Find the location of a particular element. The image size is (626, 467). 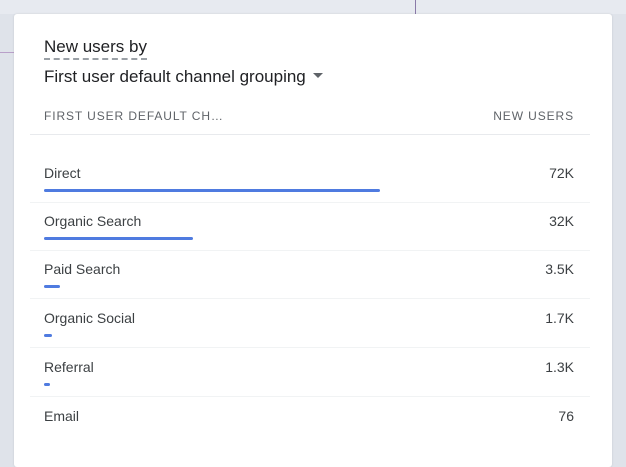

background-divider-line is located at coordinates (415, 7).